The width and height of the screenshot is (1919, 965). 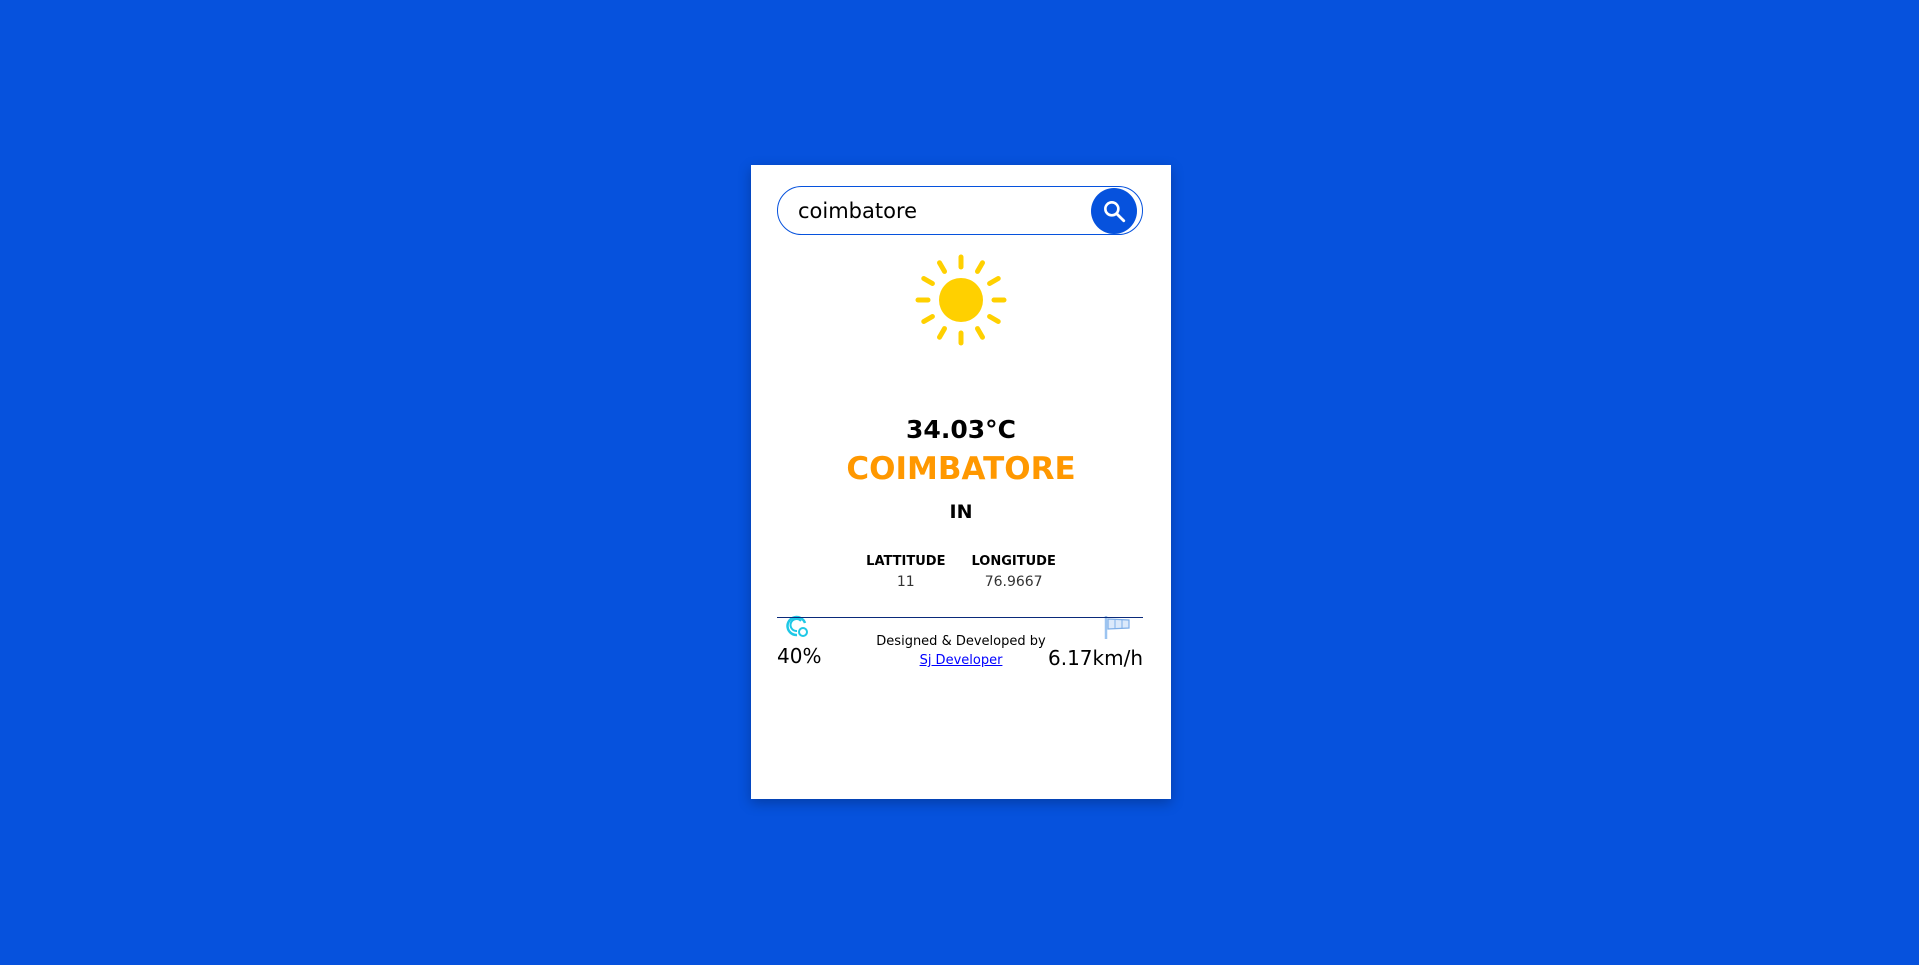 What do you see at coordinates (1013, 582) in the screenshot?
I see `longitude-value: 76.9667` at bounding box center [1013, 582].